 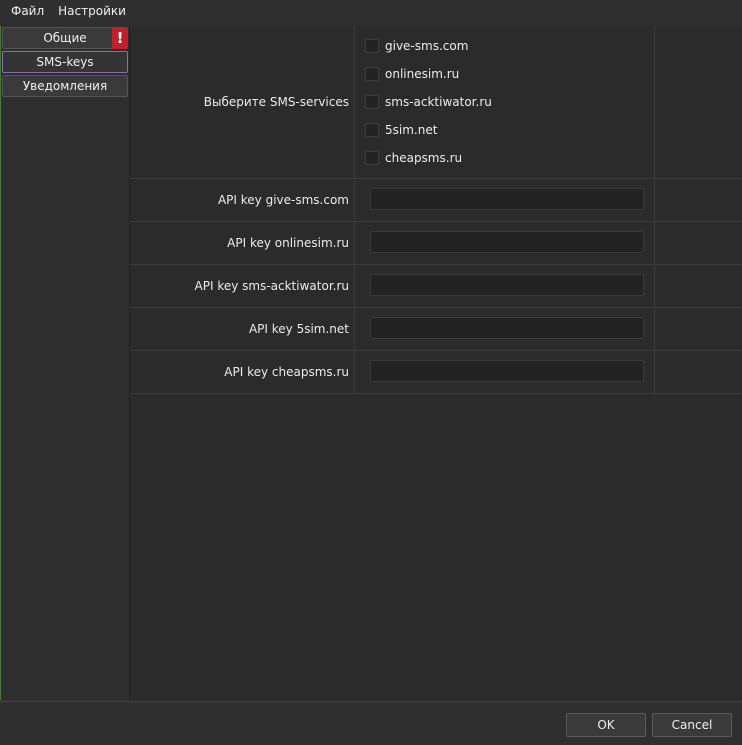 I want to click on api-key-label: API key 5sim.net, so click(x=298, y=329).